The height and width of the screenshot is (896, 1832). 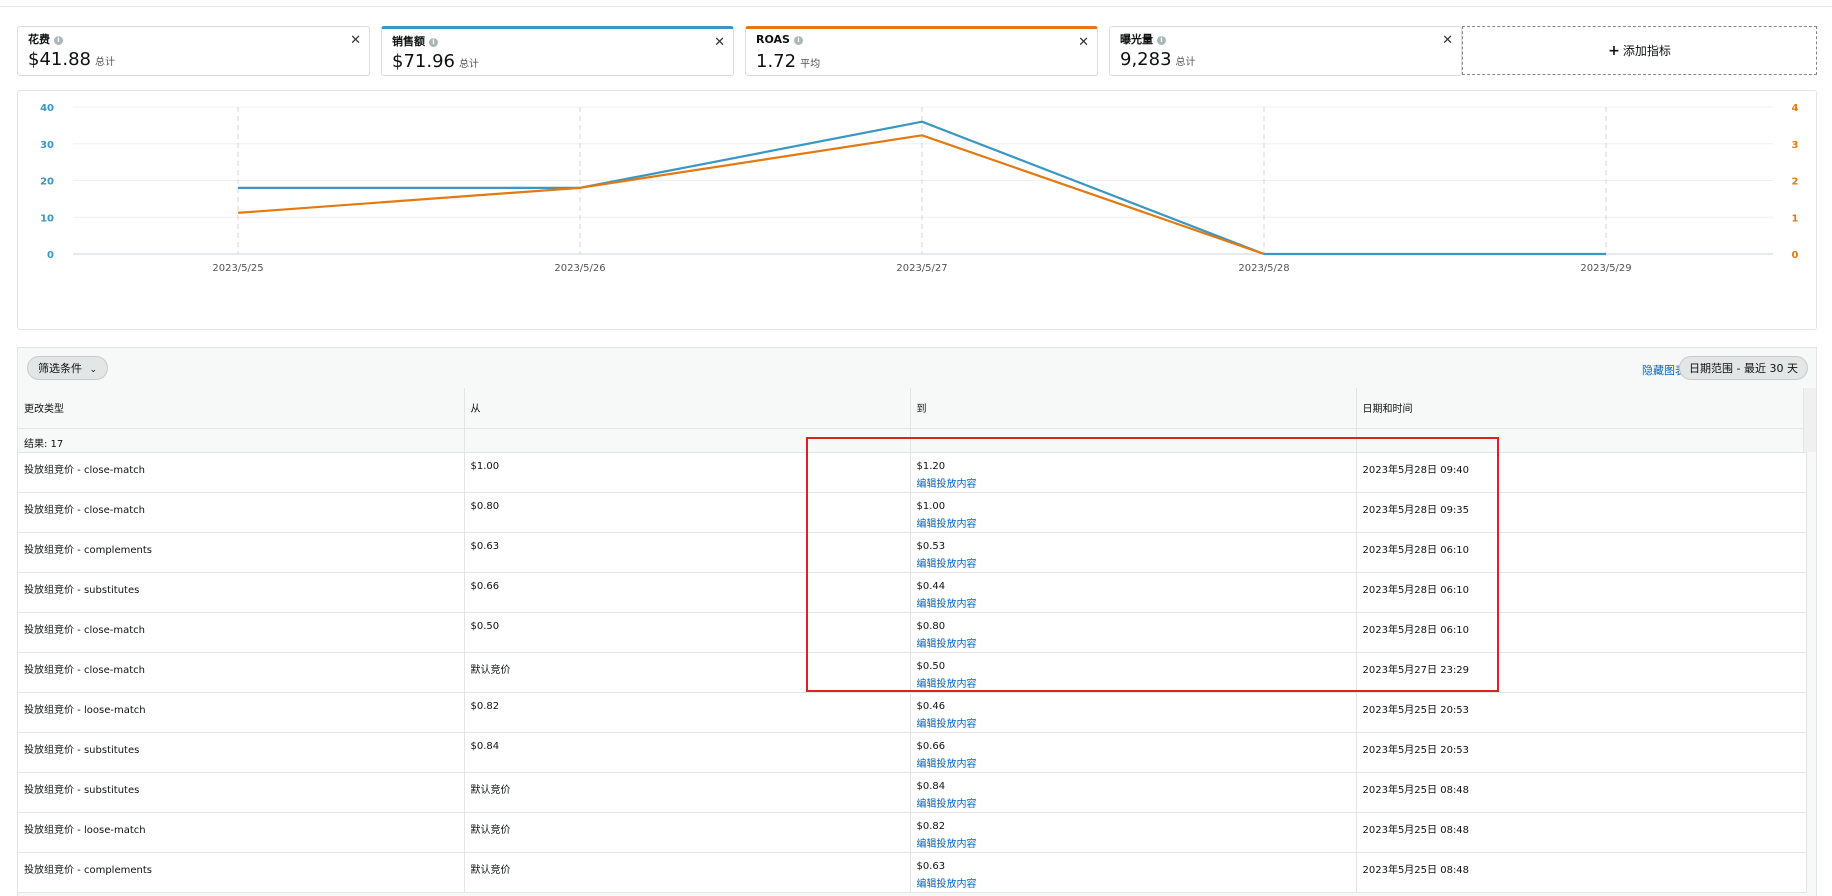 What do you see at coordinates (435, 61) in the screenshot?
I see `metric-value: $71.96 总计` at bounding box center [435, 61].